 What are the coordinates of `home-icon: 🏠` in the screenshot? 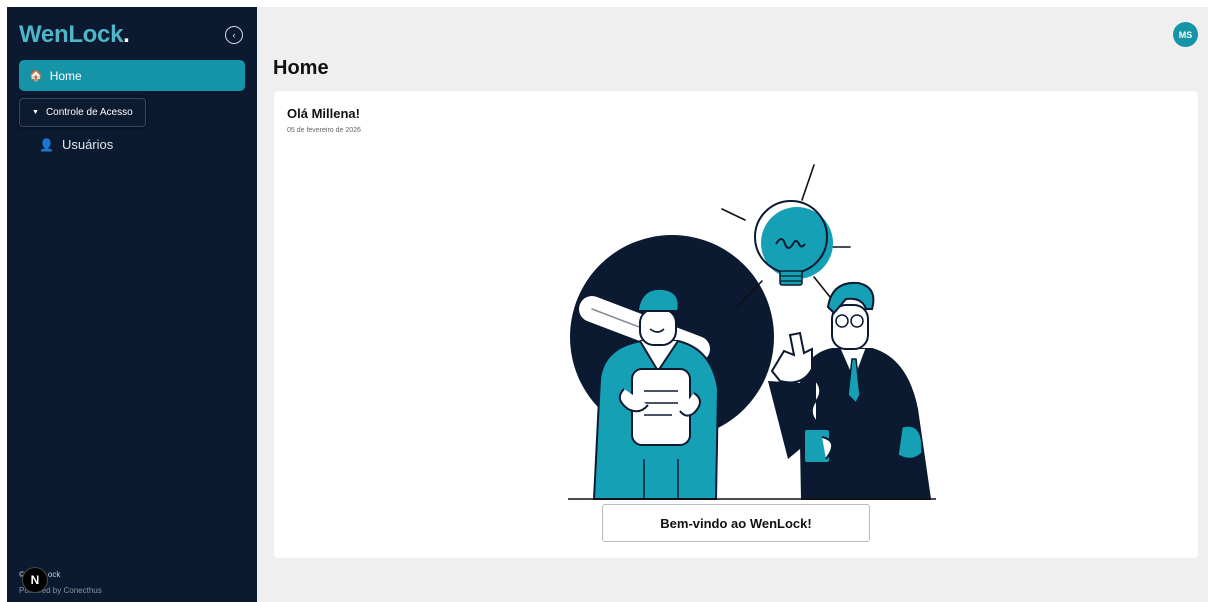 It's located at (36, 76).